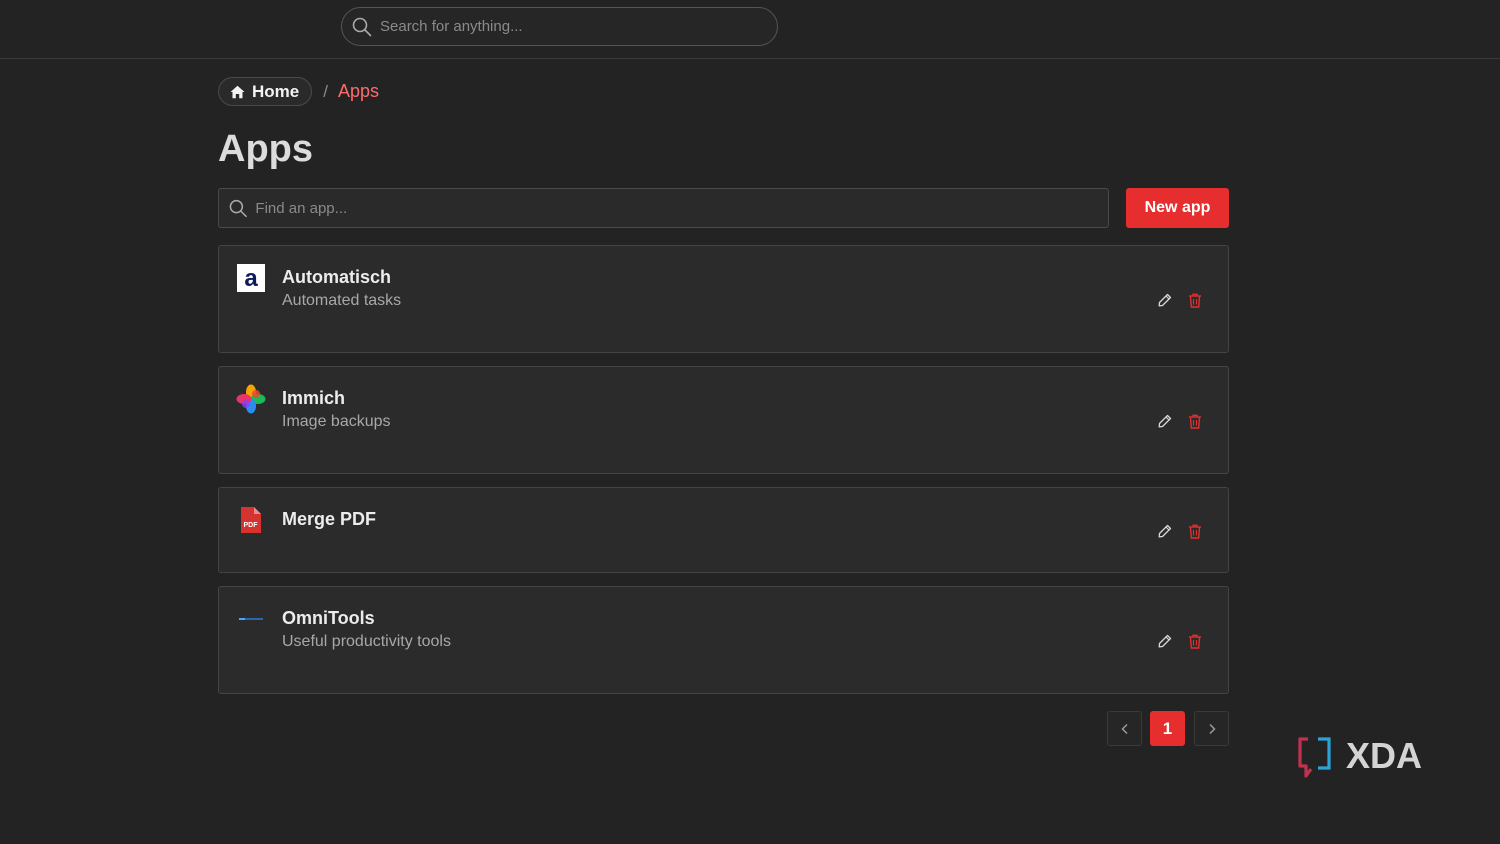  Describe the element at coordinates (681, 208) in the screenshot. I see `find-app-input` at that location.